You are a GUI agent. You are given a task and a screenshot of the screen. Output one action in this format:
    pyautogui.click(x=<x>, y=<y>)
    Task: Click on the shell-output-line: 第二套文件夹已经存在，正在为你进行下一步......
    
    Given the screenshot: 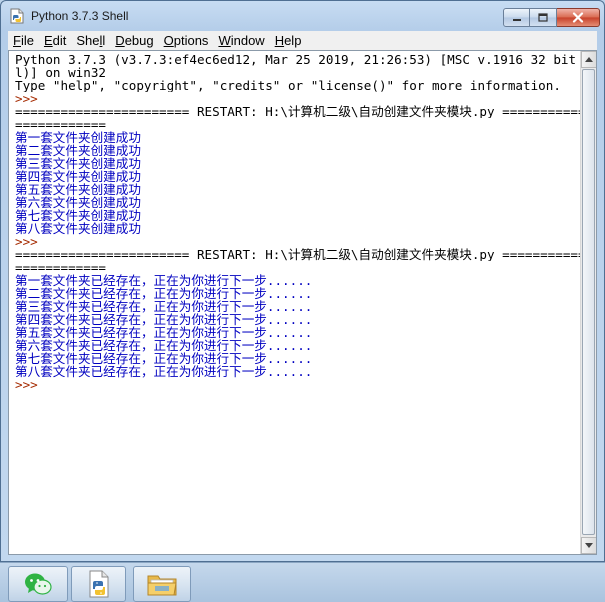 What is the action you would take?
    pyautogui.click(x=164, y=293)
    